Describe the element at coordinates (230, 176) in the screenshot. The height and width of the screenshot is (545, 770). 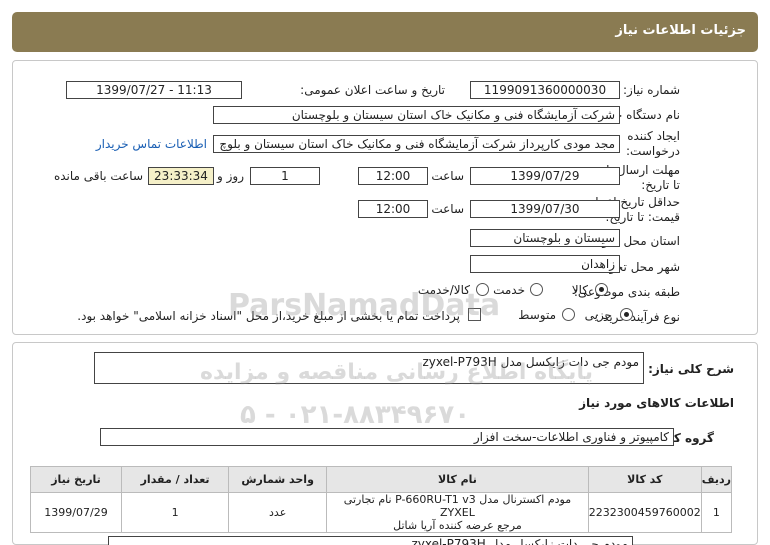
I see `days-label: روز و` at that location.